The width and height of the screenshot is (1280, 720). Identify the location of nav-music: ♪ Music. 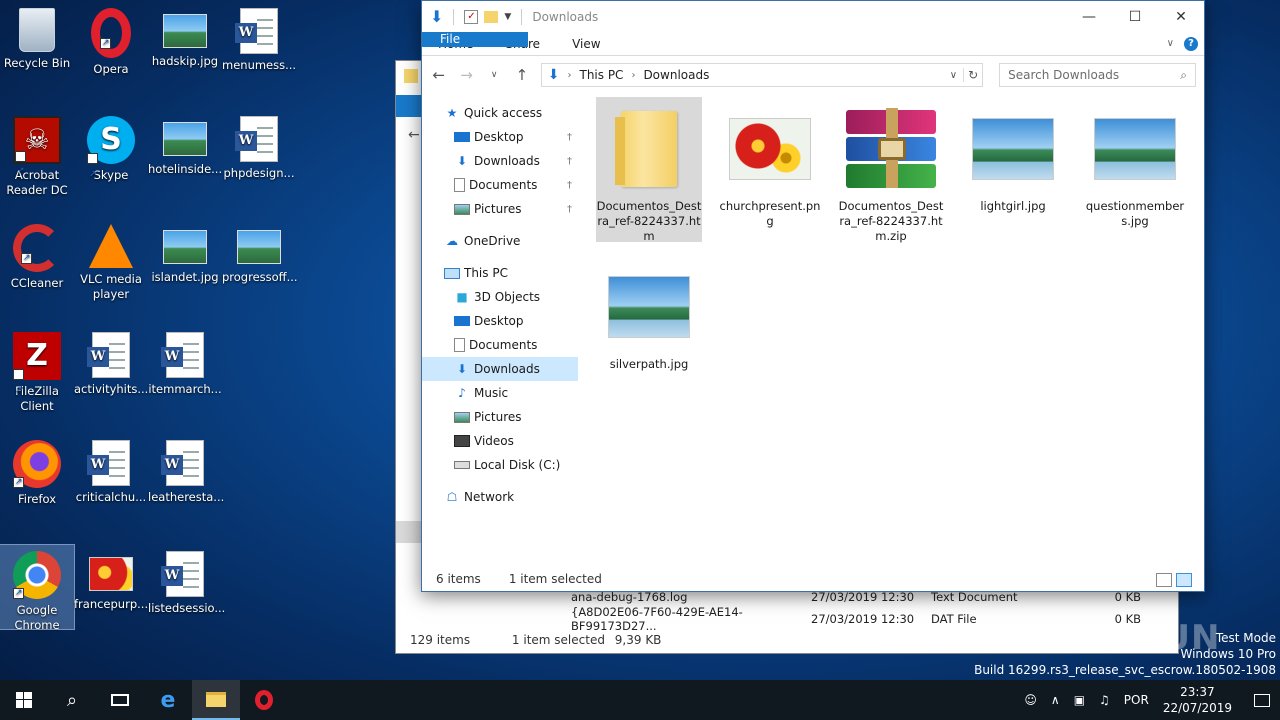
(500, 393).